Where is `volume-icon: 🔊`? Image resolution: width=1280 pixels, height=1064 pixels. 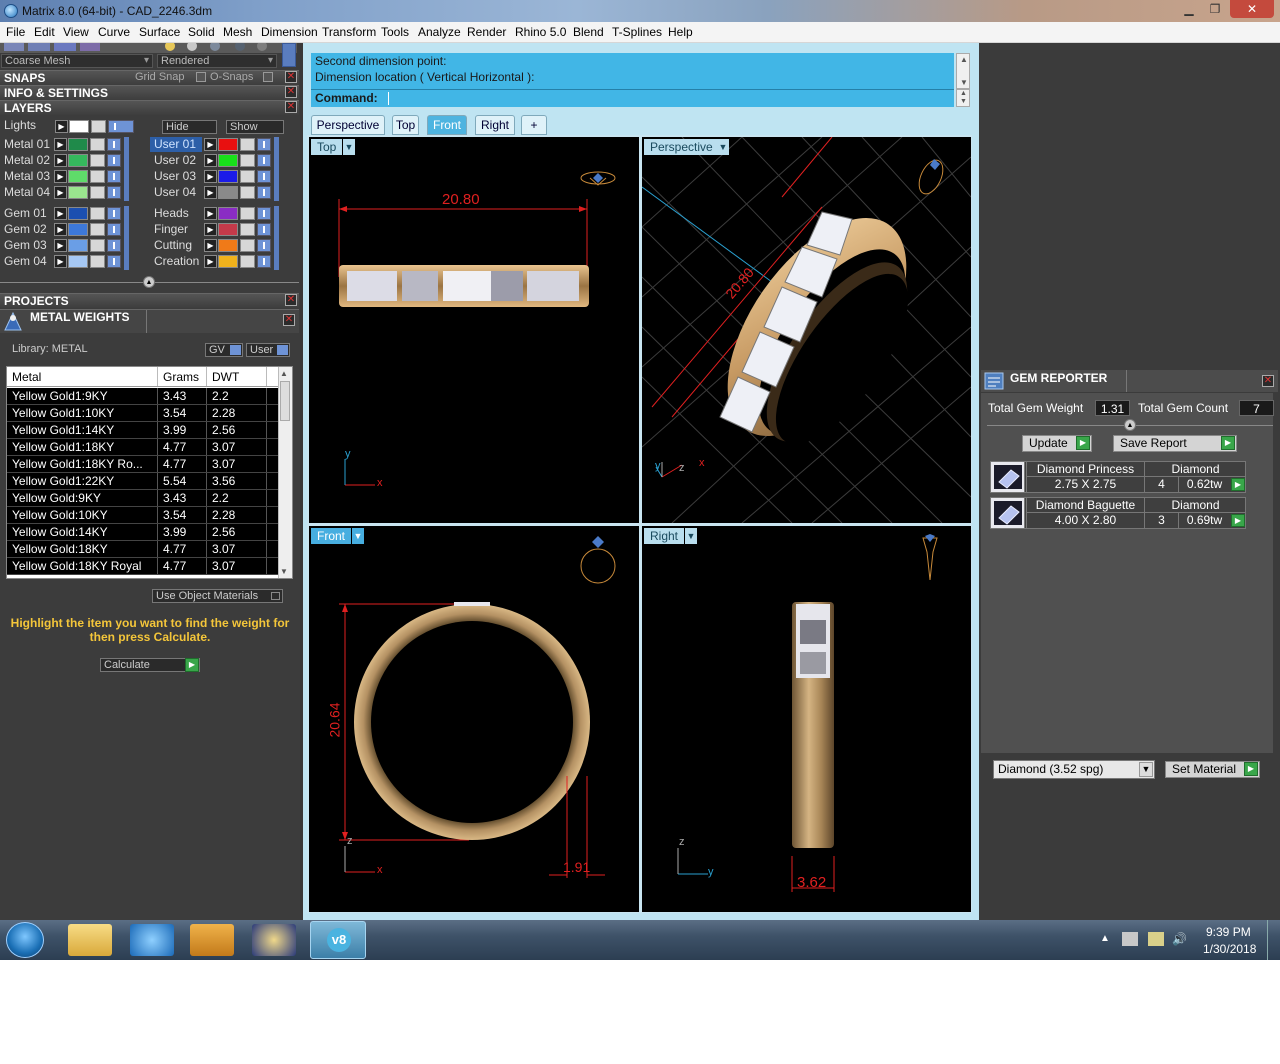
volume-icon: 🔊 is located at coordinates (1179, 939).